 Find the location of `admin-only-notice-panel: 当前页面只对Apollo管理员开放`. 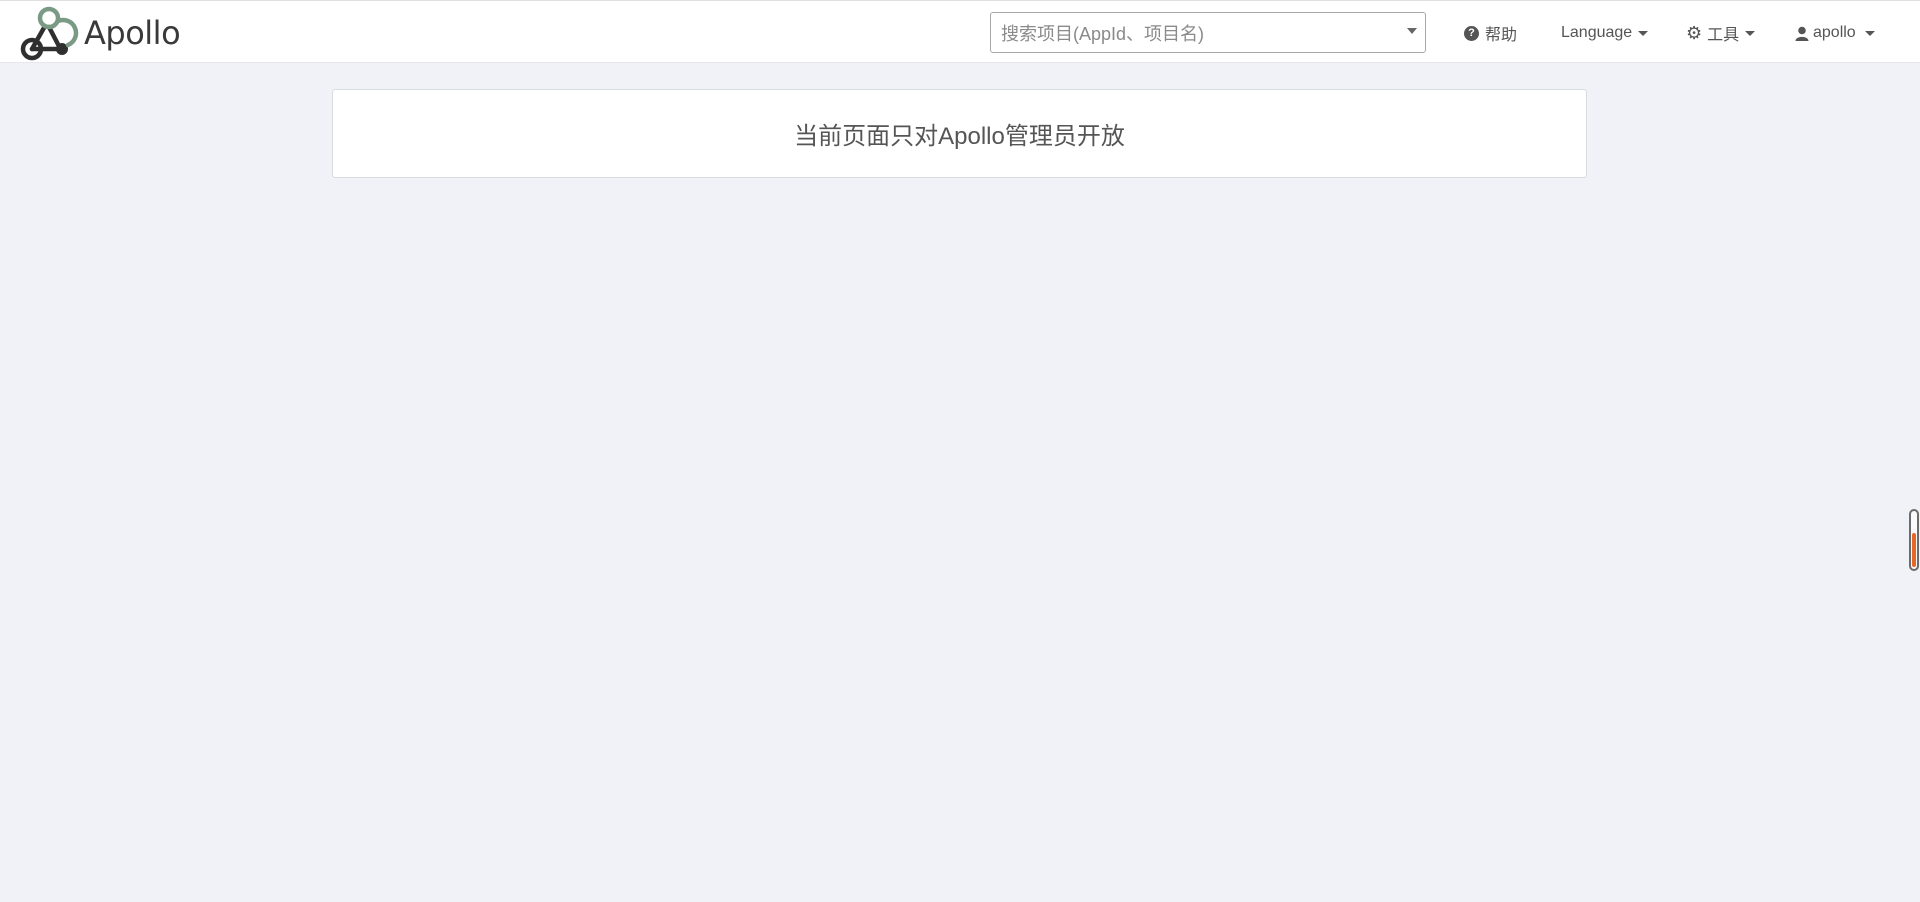

admin-only-notice-panel: 当前页面只对Apollo管理员开放 is located at coordinates (959, 133).